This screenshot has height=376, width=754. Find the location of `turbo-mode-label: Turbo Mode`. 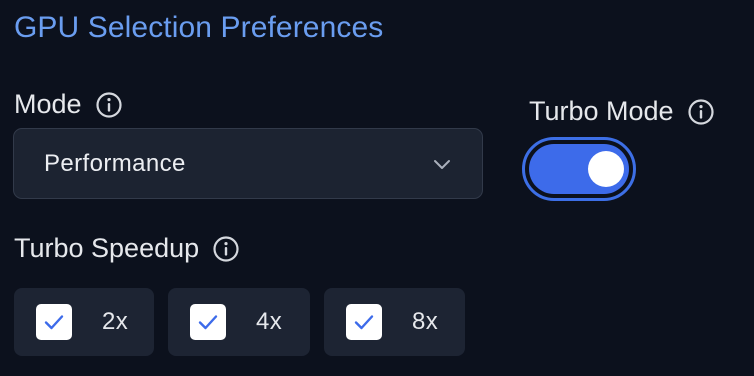

turbo-mode-label: Turbo Mode is located at coordinates (601, 111).